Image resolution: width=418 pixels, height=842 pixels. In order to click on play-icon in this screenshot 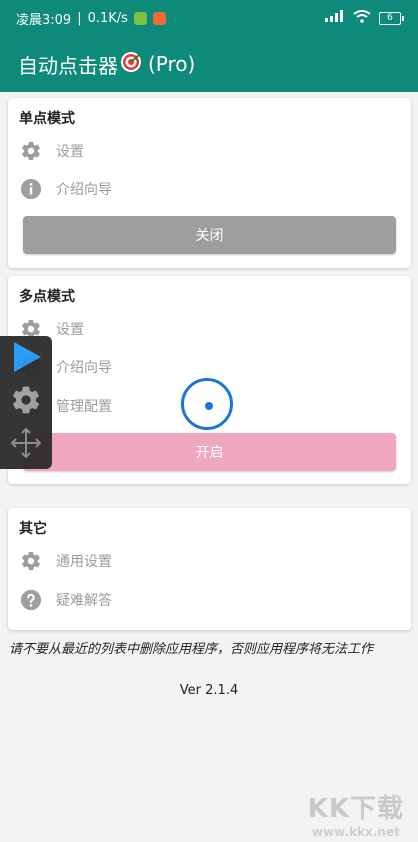, I will do `click(26, 359)`.